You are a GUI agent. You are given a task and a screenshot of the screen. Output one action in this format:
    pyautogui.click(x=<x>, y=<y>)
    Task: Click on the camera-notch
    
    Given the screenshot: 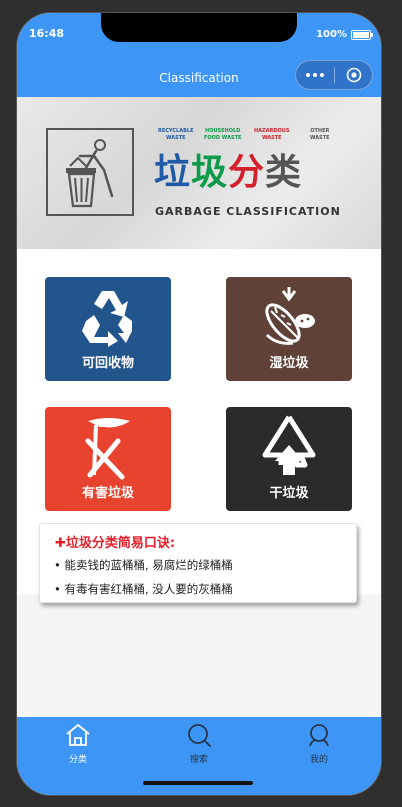 What is the action you would take?
    pyautogui.click(x=199, y=27)
    